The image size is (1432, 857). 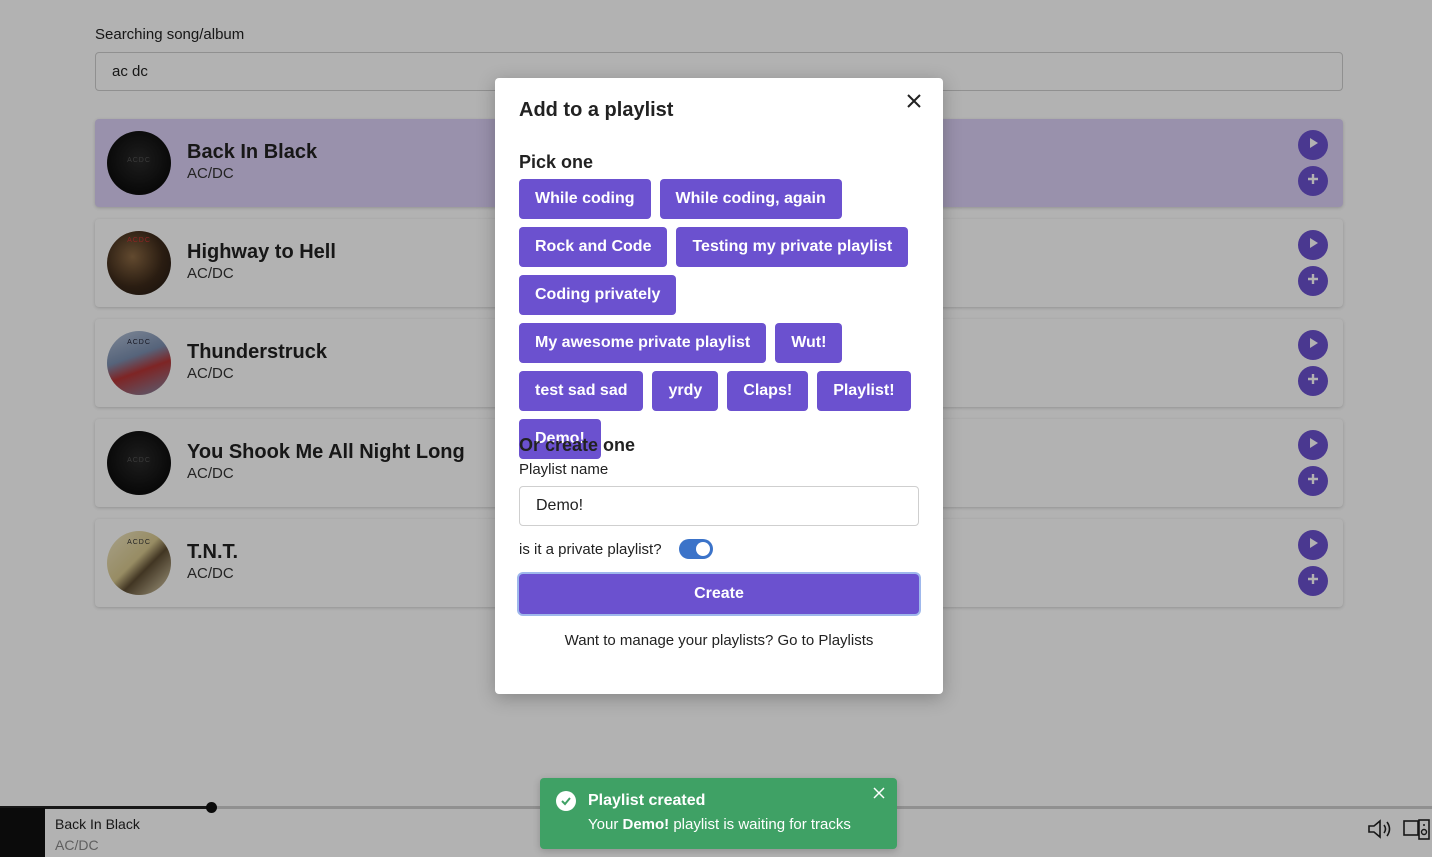 I want to click on toast-message-suffix: playlist is waiting for tracks, so click(x=762, y=824).